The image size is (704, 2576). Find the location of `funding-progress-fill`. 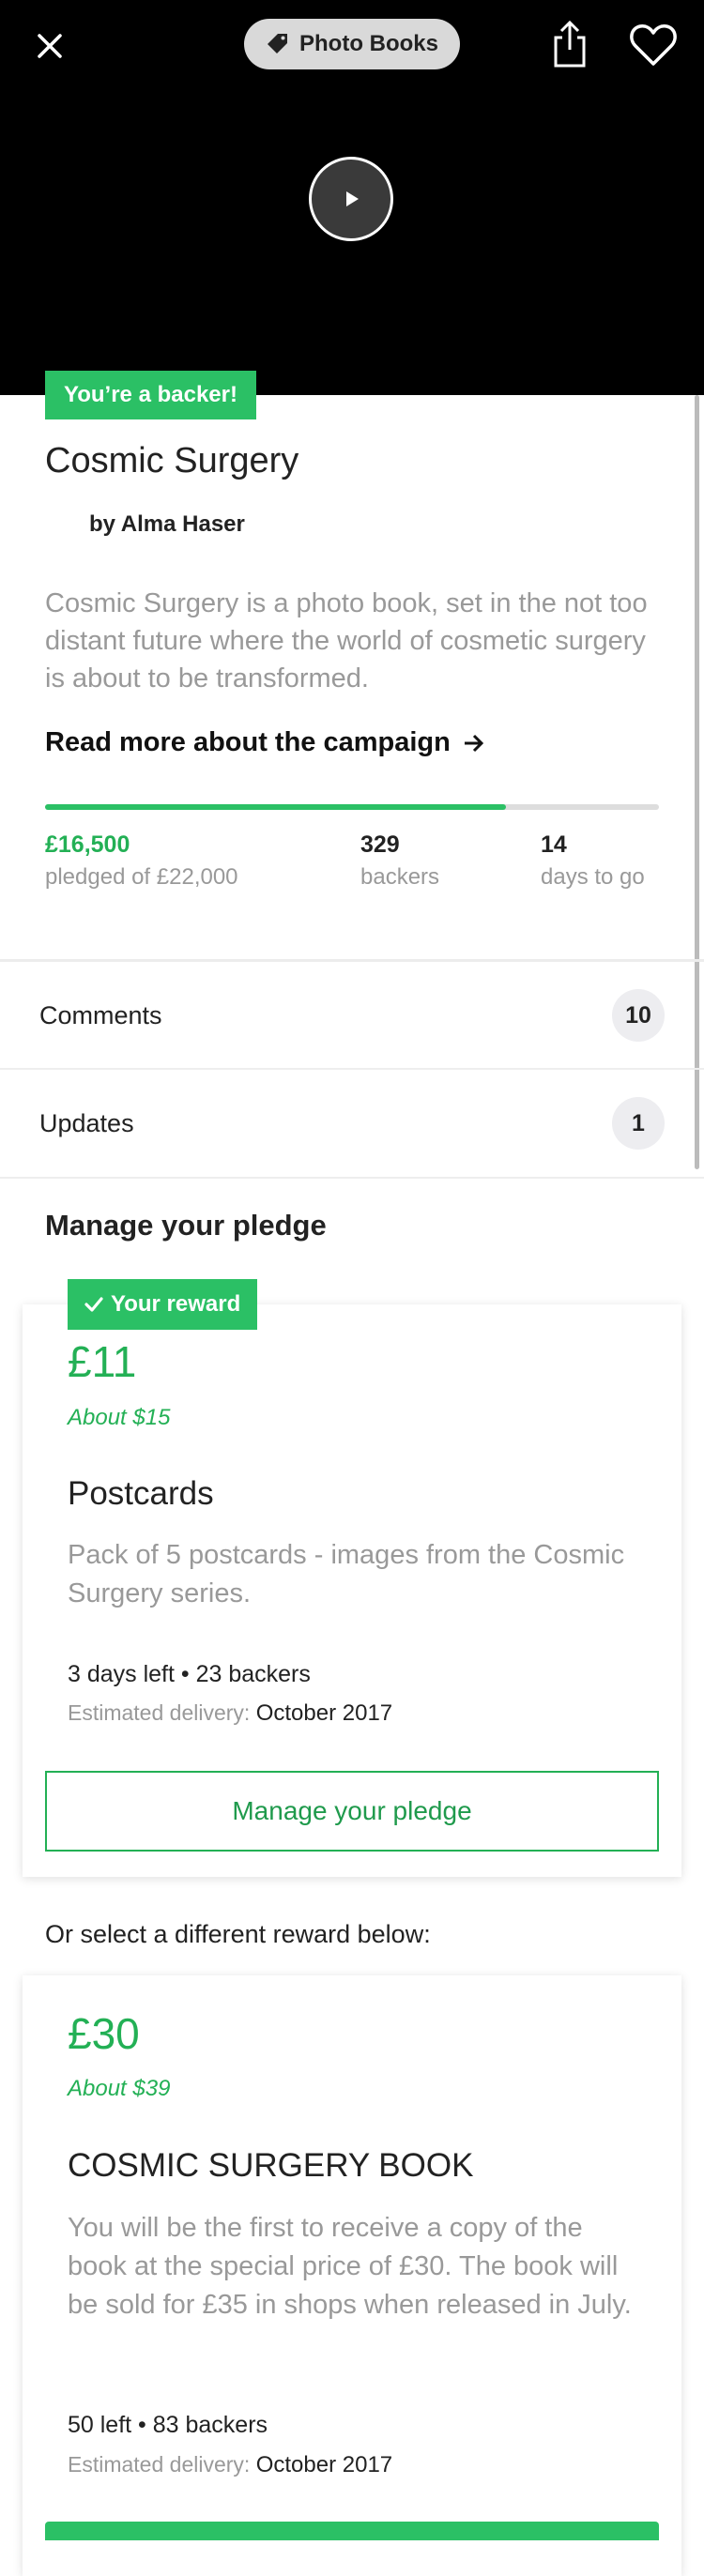

funding-progress-fill is located at coordinates (276, 807).